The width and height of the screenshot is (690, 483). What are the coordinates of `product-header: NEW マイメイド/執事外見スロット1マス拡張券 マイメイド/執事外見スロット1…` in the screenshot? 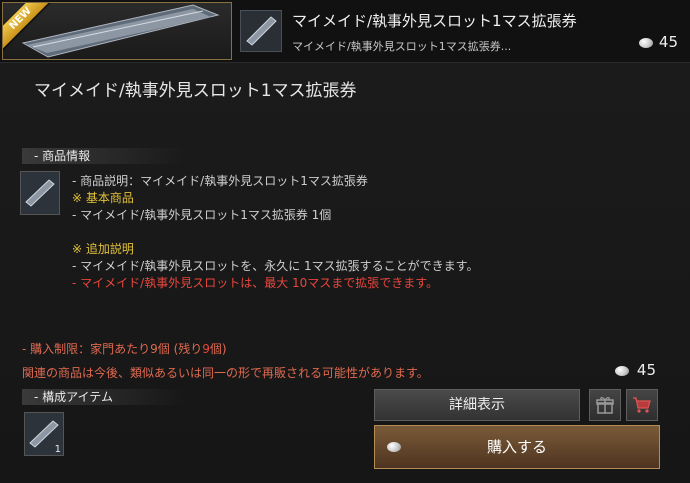 It's located at (345, 31).